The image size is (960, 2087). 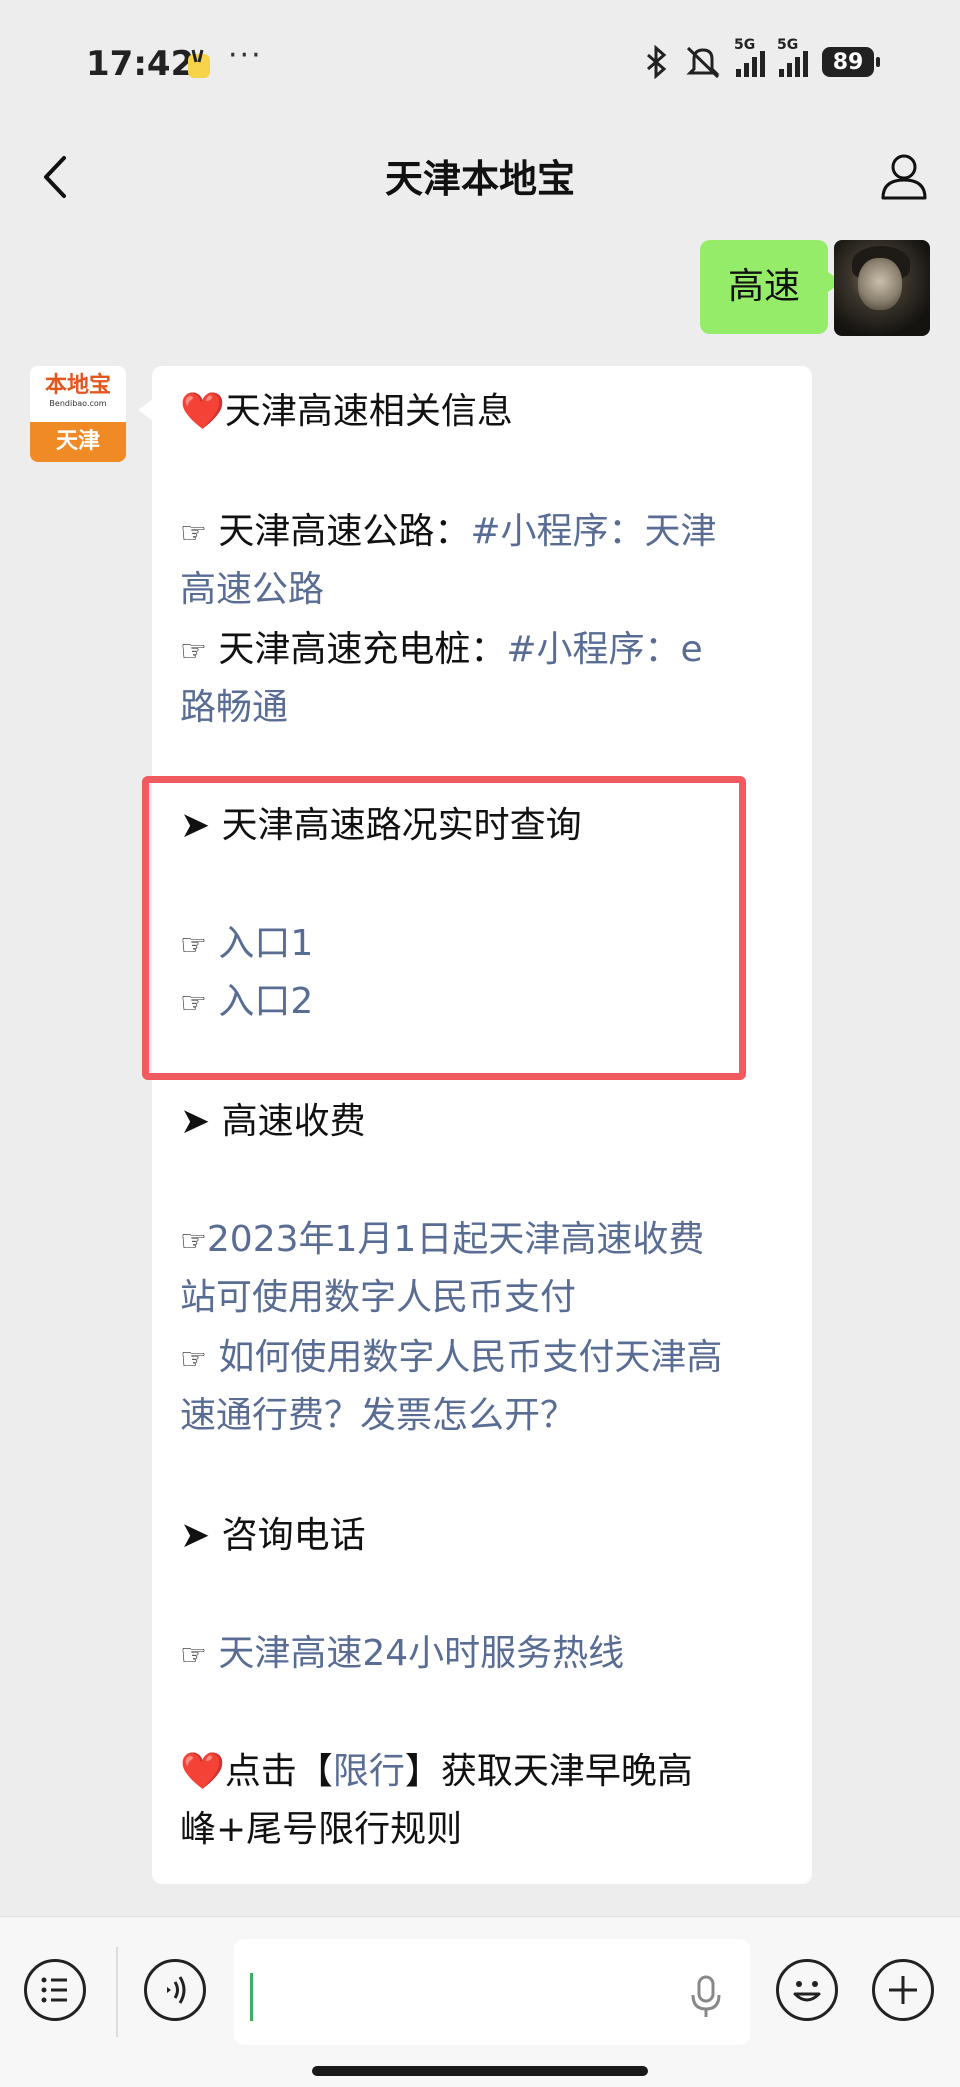 I want to click on miniprogram-link-charging-cont: 路畅通, so click(x=234, y=708).